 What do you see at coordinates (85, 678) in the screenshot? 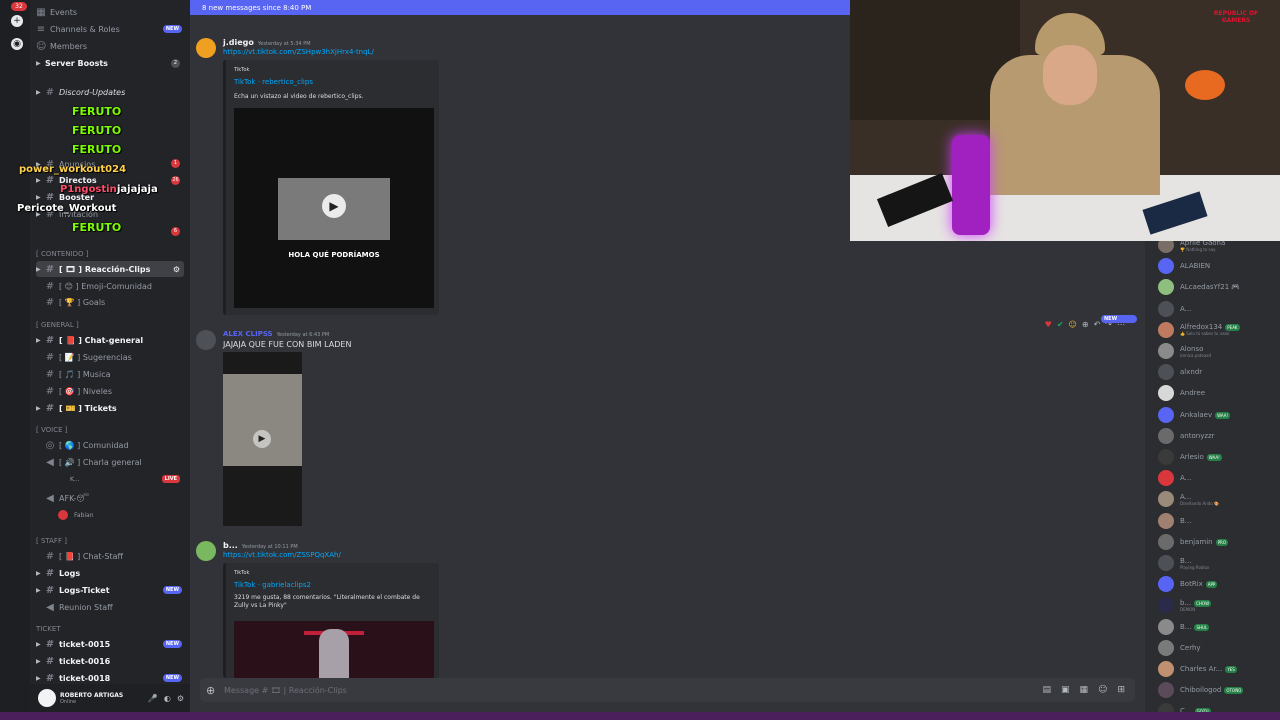
I see `channel-label: ticket-0018` at bounding box center [85, 678].